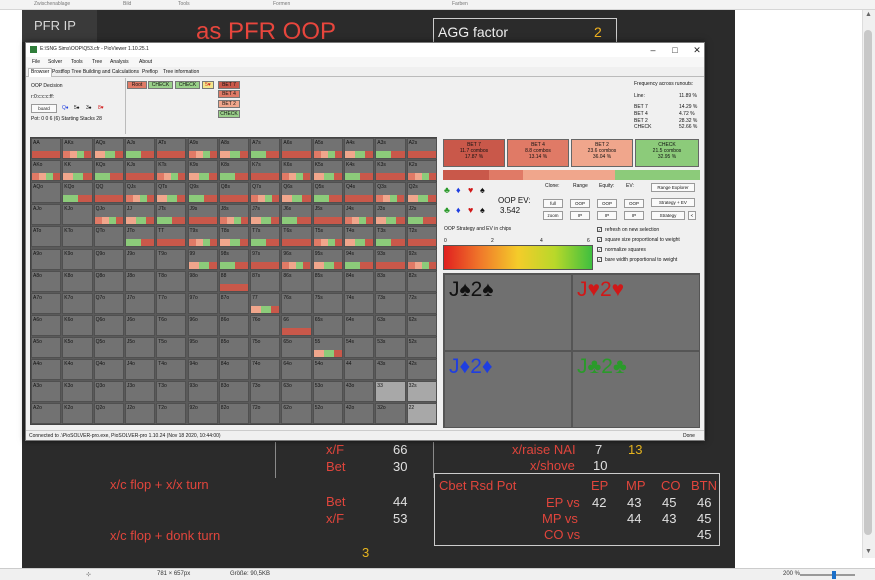 The image size is (875, 580). What do you see at coordinates (327, 237) in the screenshot?
I see `range-cell: T5s` at bounding box center [327, 237].